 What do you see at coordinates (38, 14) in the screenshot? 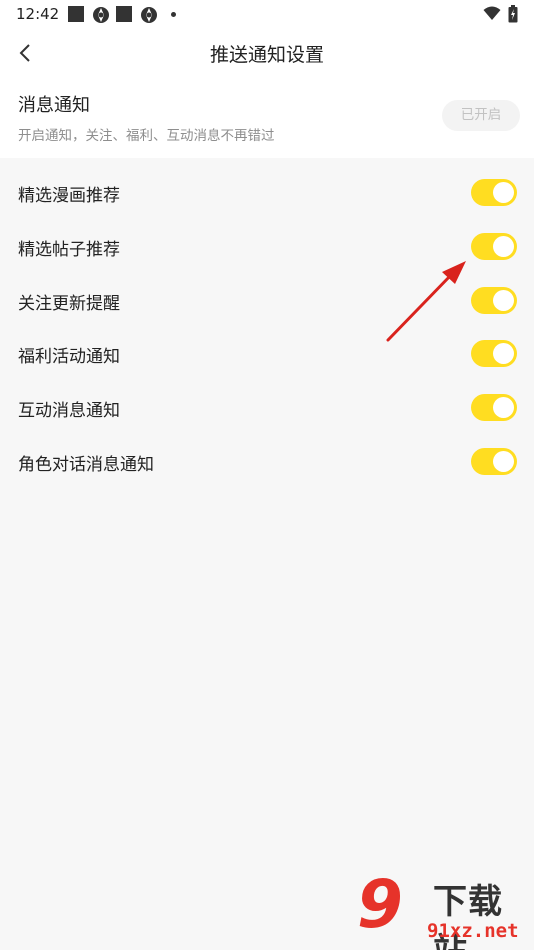
I see `status-time: 12:42` at bounding box center [38, 14].